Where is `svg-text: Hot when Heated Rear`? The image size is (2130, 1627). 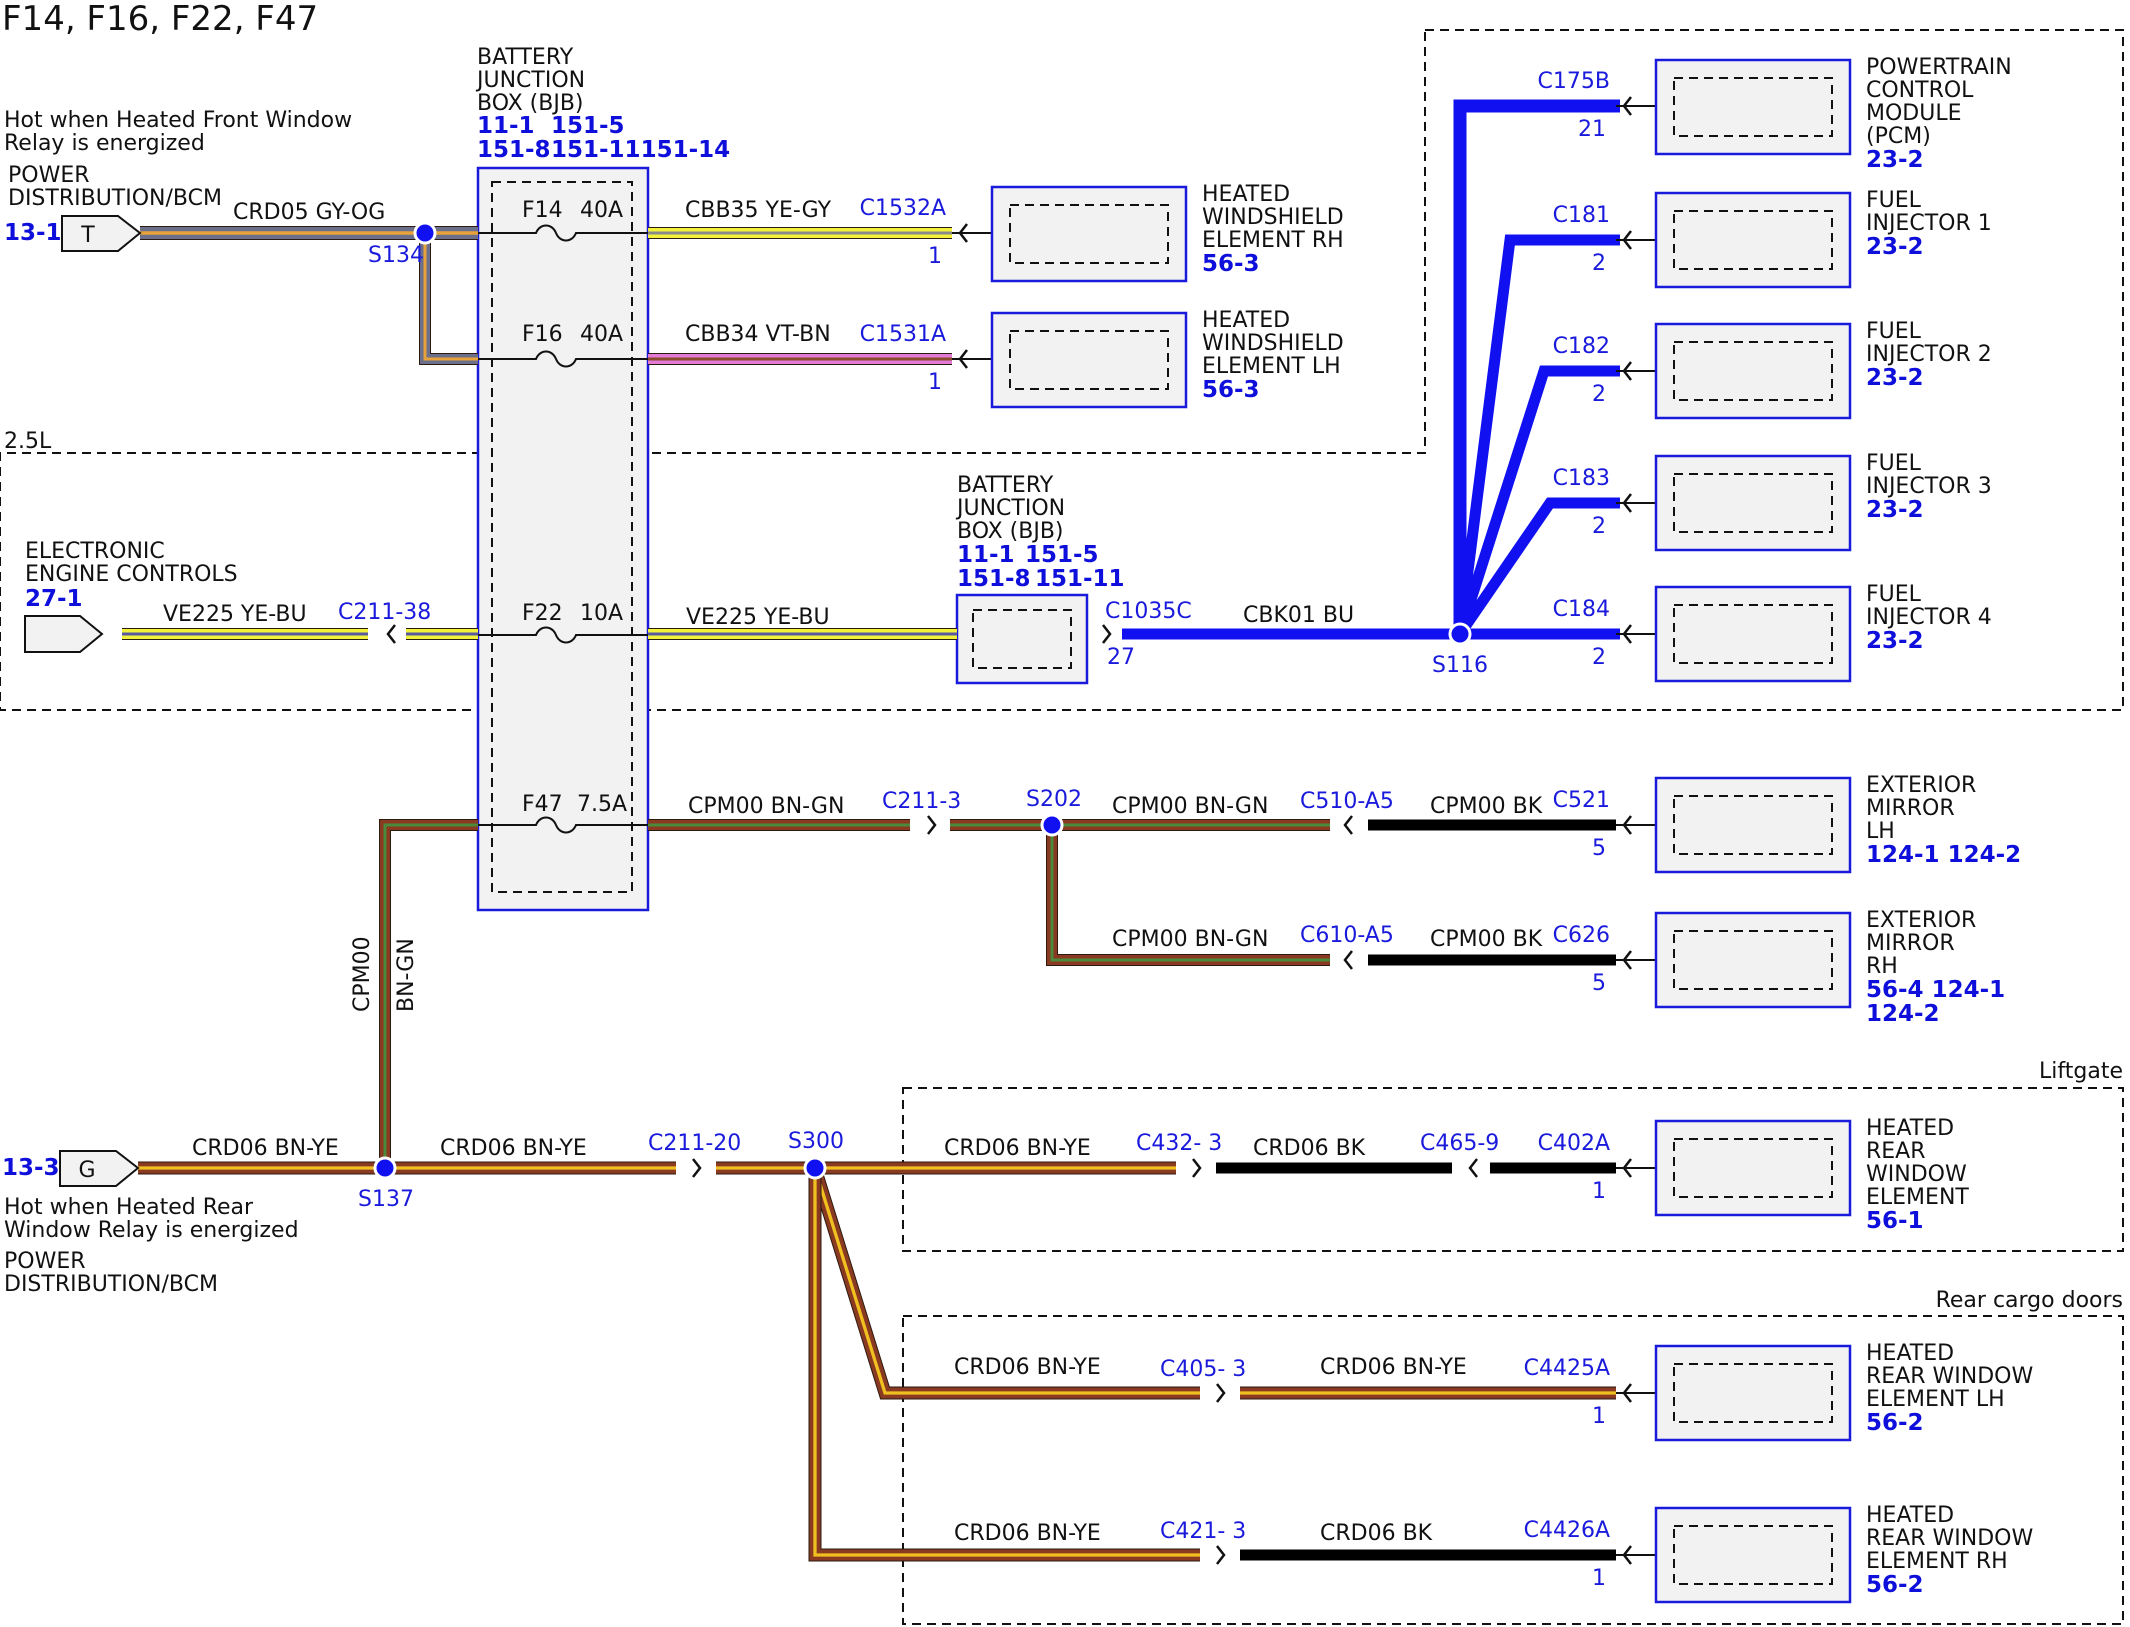 svg-text: Hot when Heated Rear is located at coordinates (129, 1207).